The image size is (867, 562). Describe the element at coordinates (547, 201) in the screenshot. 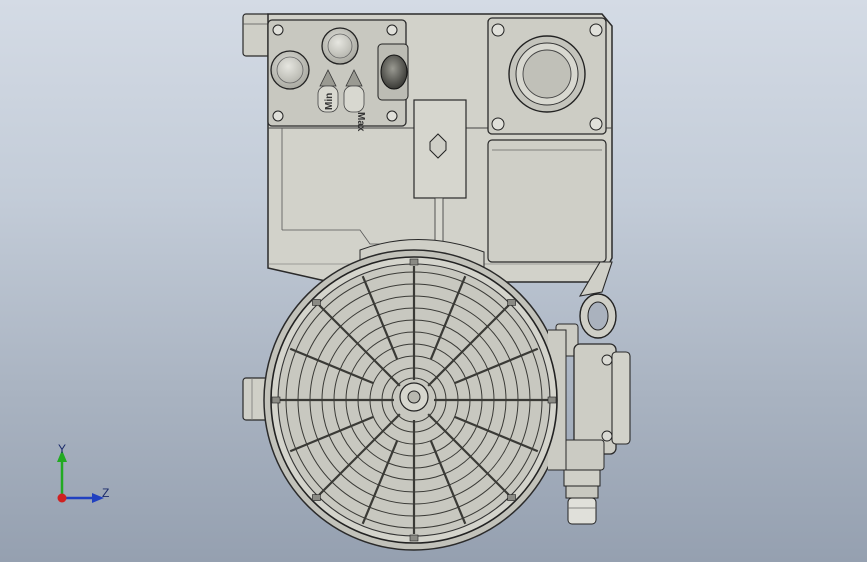

I see `lower-cover` at that location.